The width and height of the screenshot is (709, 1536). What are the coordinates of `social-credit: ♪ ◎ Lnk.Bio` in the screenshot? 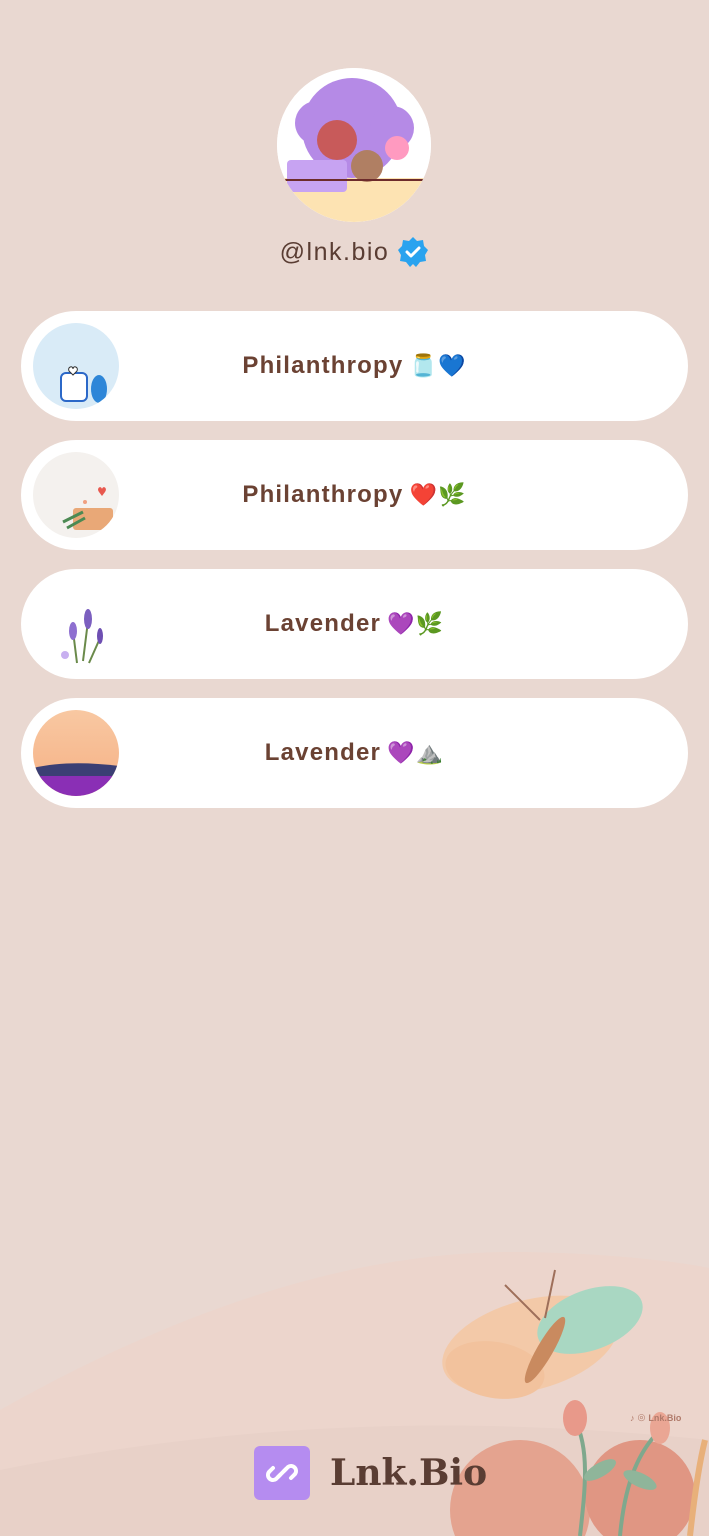 It's located at (655, 1417).